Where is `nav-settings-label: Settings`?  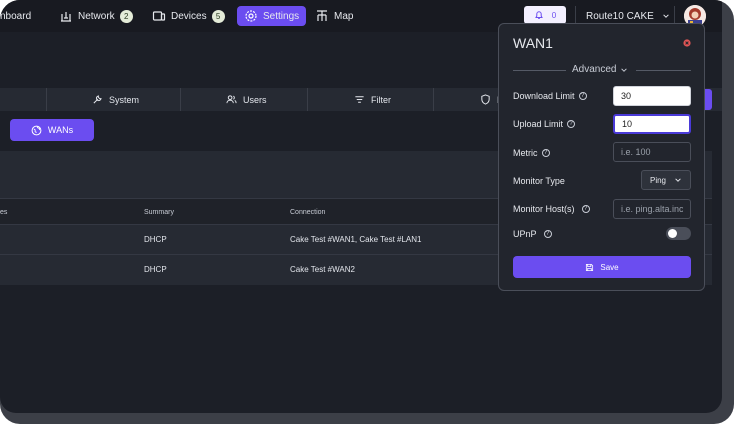
nav-settings-label: Settings is located at coordinates (281, 16).